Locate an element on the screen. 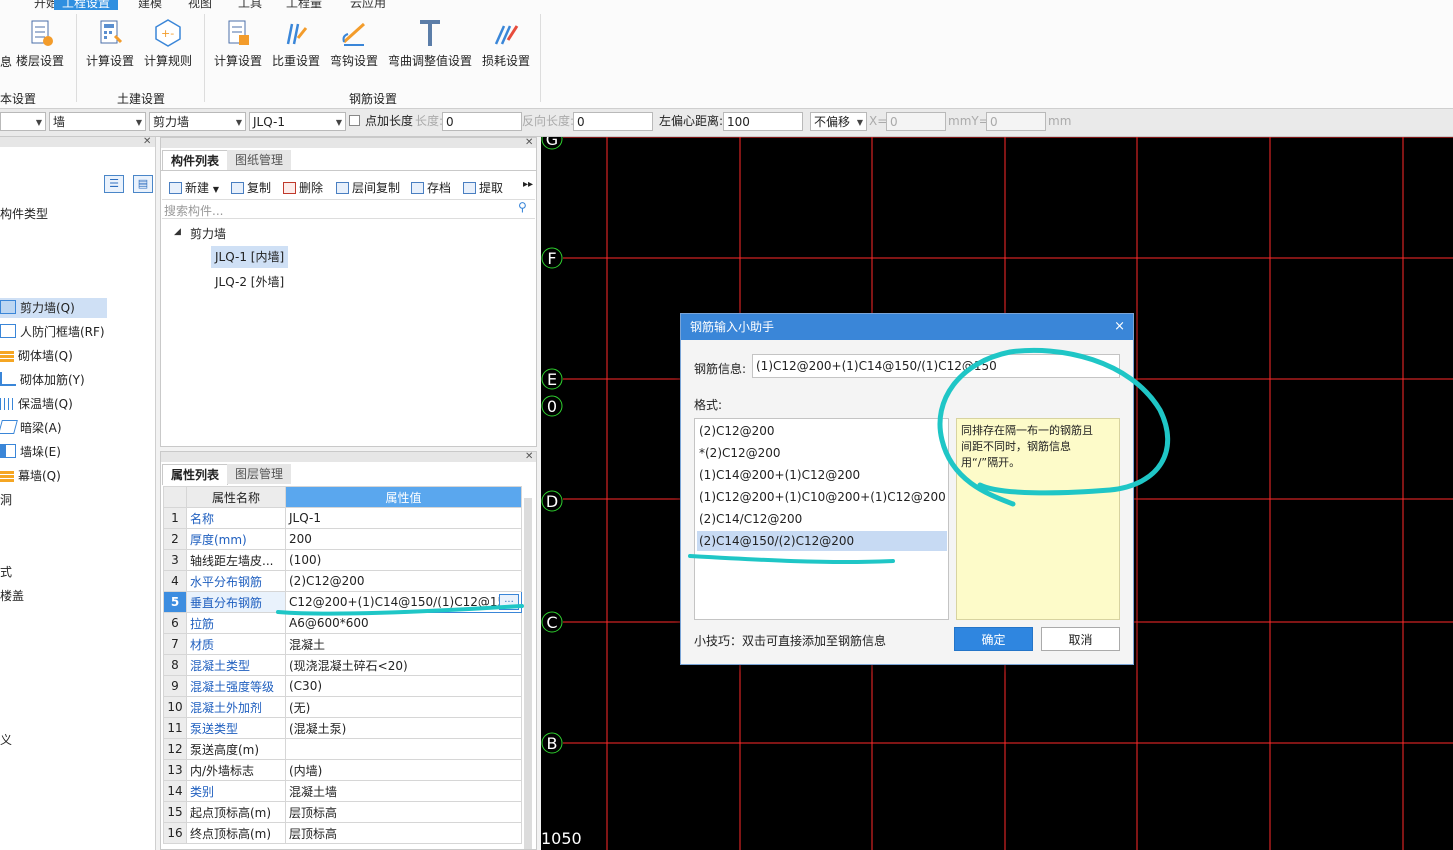 Image resolution: width=1453 pixels, height=850 pixels. cancel-button: 取消 is located at coordinates (1080, 639).